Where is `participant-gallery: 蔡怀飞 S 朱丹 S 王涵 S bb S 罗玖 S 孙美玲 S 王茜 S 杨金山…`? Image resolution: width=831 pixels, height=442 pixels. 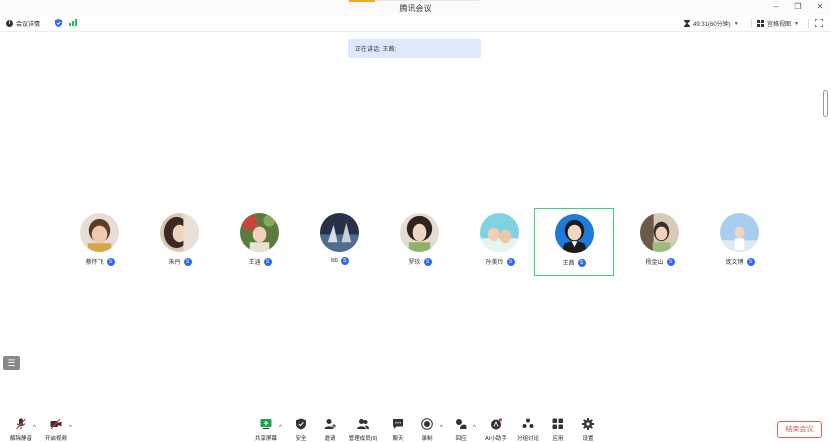 participant-gallery: 蔡怀飞 S 朱丹 S 王涵 S bb S 罗玖 S 孙美玲 S 王茜 S 杨金山… is located at coordinates (420, 243).